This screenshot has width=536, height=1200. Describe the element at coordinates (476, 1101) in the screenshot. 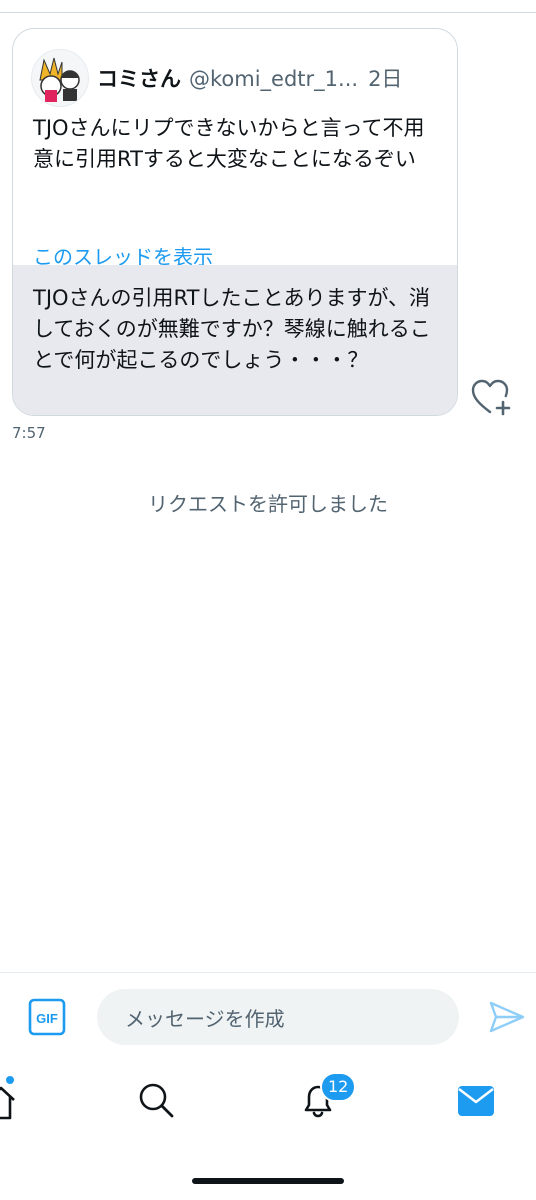

I see `messages-tab-envelope-icon` at that location.